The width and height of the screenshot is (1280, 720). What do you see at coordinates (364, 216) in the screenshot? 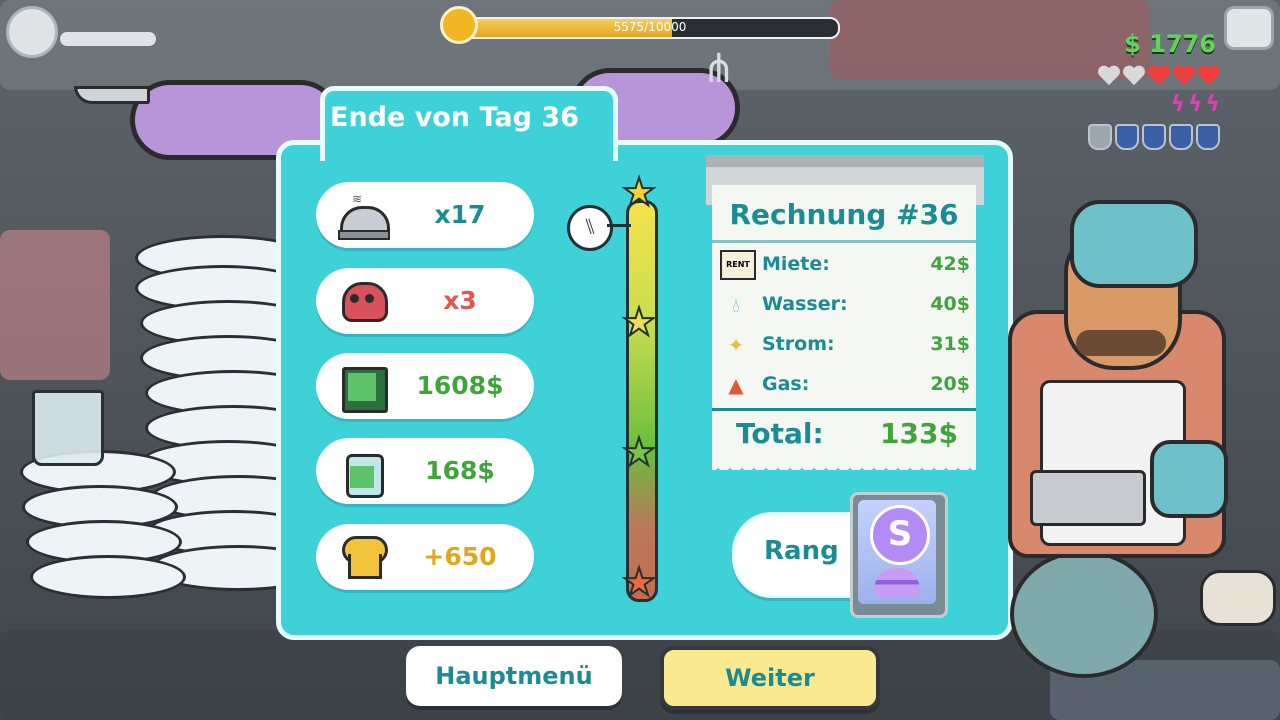
I see `cloche-icon: ≋` at bounding box center [364, 216].